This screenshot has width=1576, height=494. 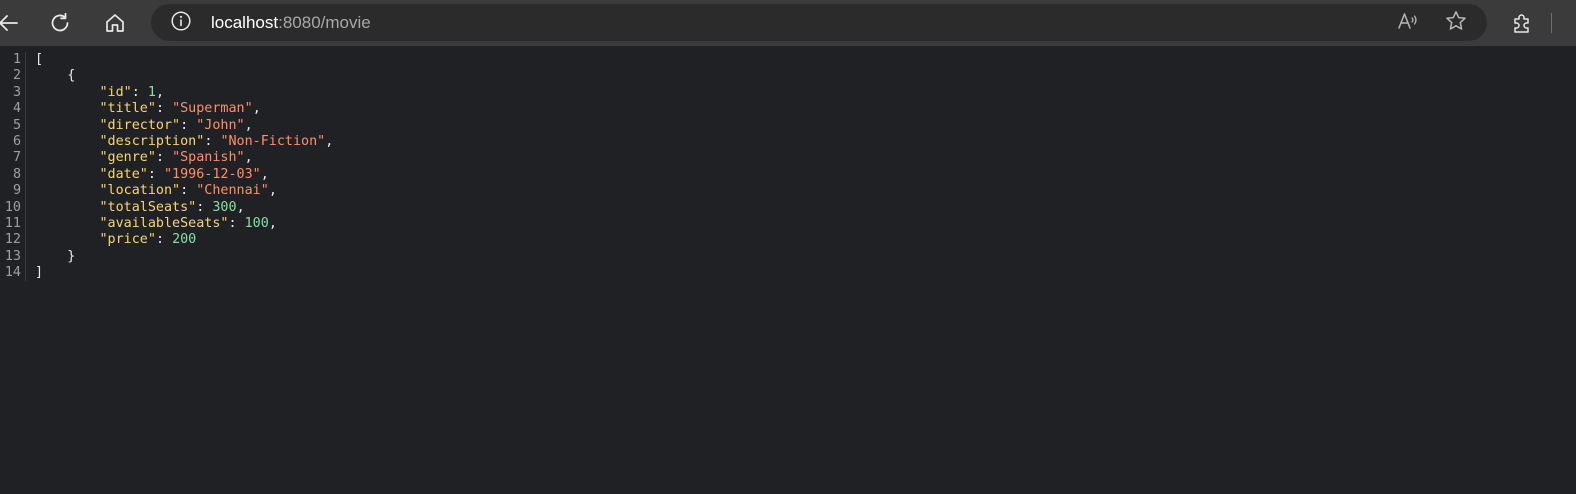 What do you see at coordinates (152, 141) in the screenshot?
I see `json-key: "description"` at bounding box center [152, 141].